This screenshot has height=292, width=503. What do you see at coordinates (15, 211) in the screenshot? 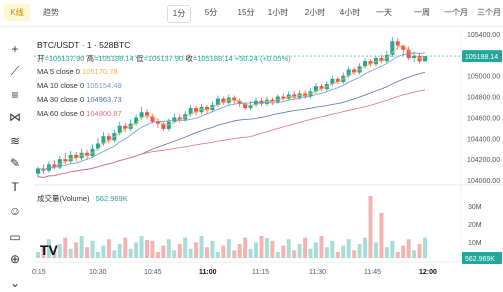
I see `emoji-icon: ☺` at bounding box center [15, 211].